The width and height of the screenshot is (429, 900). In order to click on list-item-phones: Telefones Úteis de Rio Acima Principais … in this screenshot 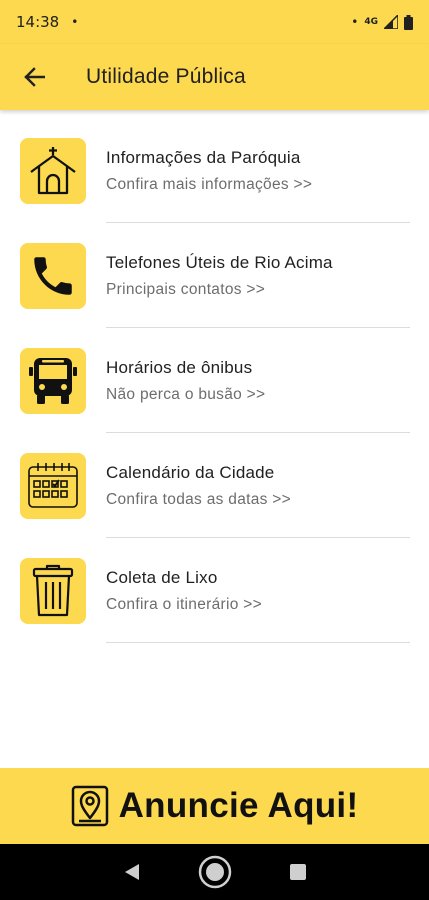, I will do `click(214, 275)`.